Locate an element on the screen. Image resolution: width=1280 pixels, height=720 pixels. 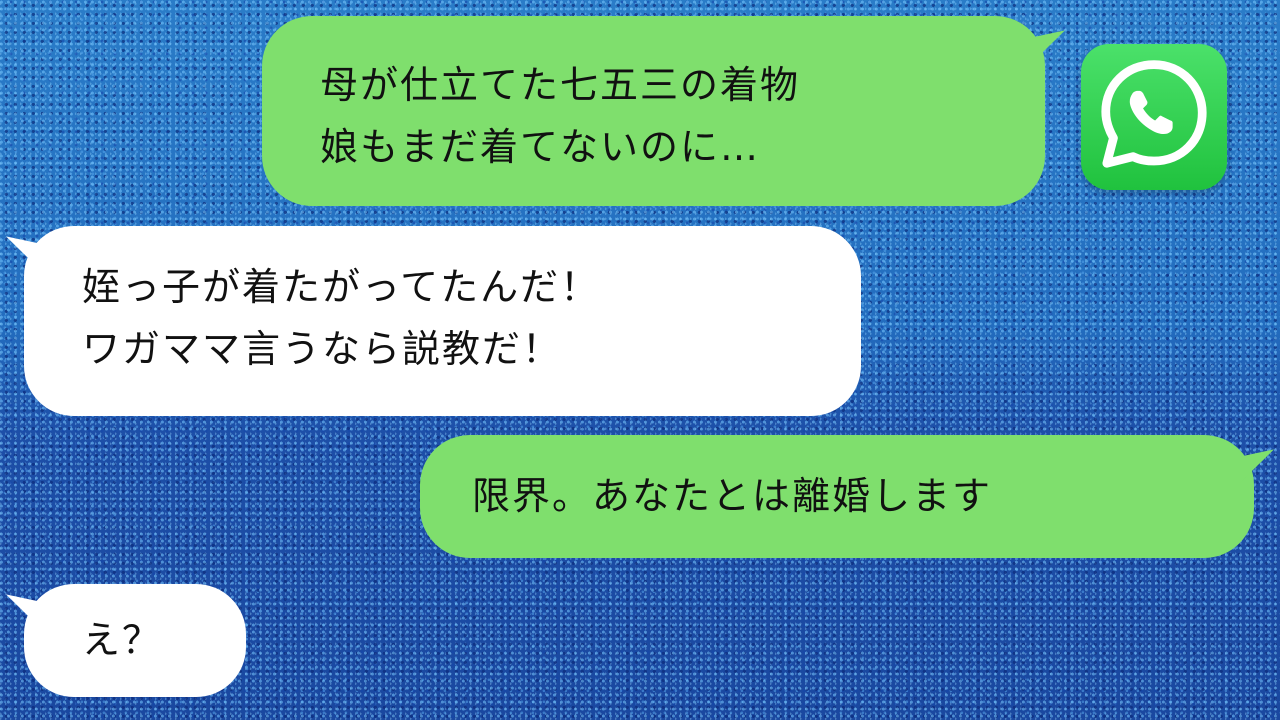
message-text: 限界。あなたとは離婚します is located at coordinates (732, 496).